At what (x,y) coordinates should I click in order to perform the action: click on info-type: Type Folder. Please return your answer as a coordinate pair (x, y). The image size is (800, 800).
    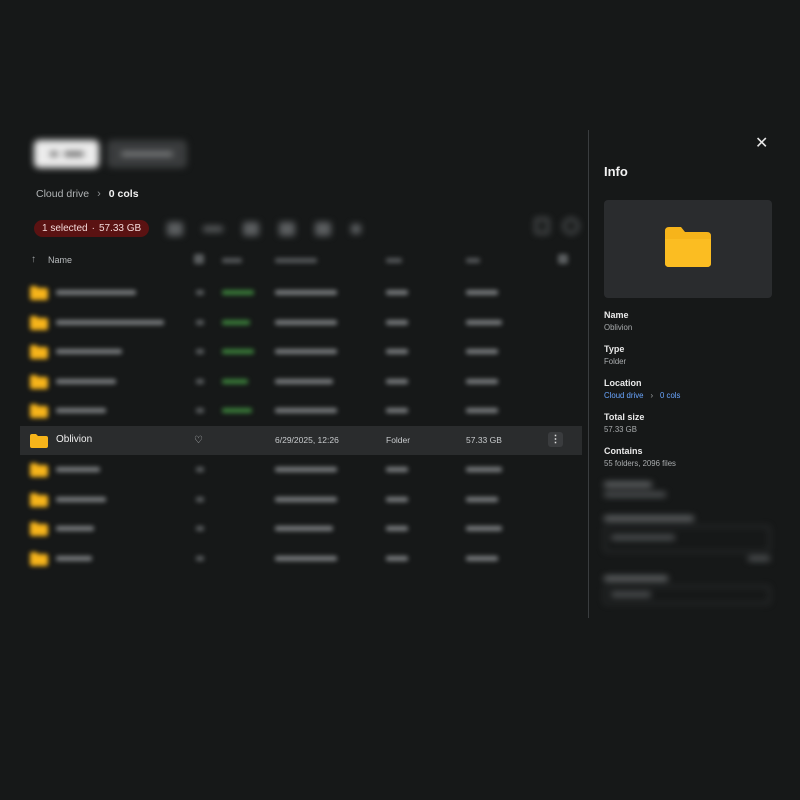
    Looking at the image, I should click on (615, 355).